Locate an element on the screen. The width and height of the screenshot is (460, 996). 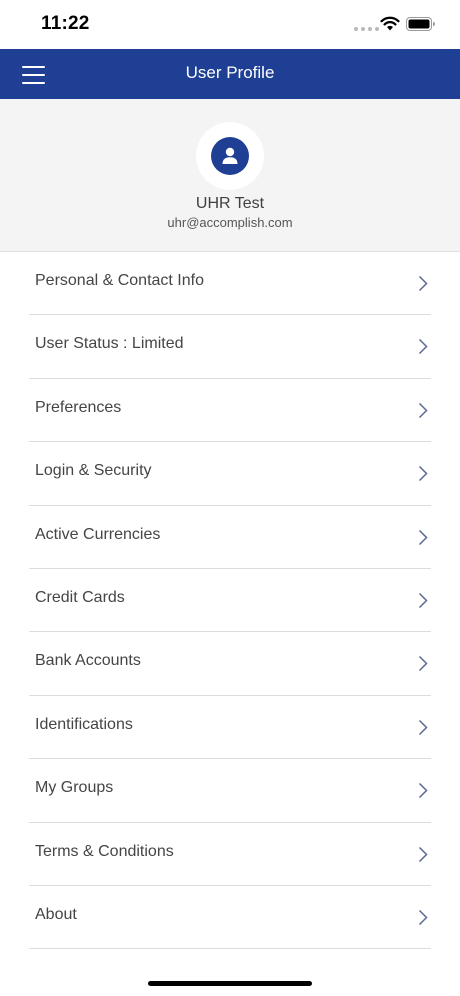
battery-icon is located at coordinates (420, 24).